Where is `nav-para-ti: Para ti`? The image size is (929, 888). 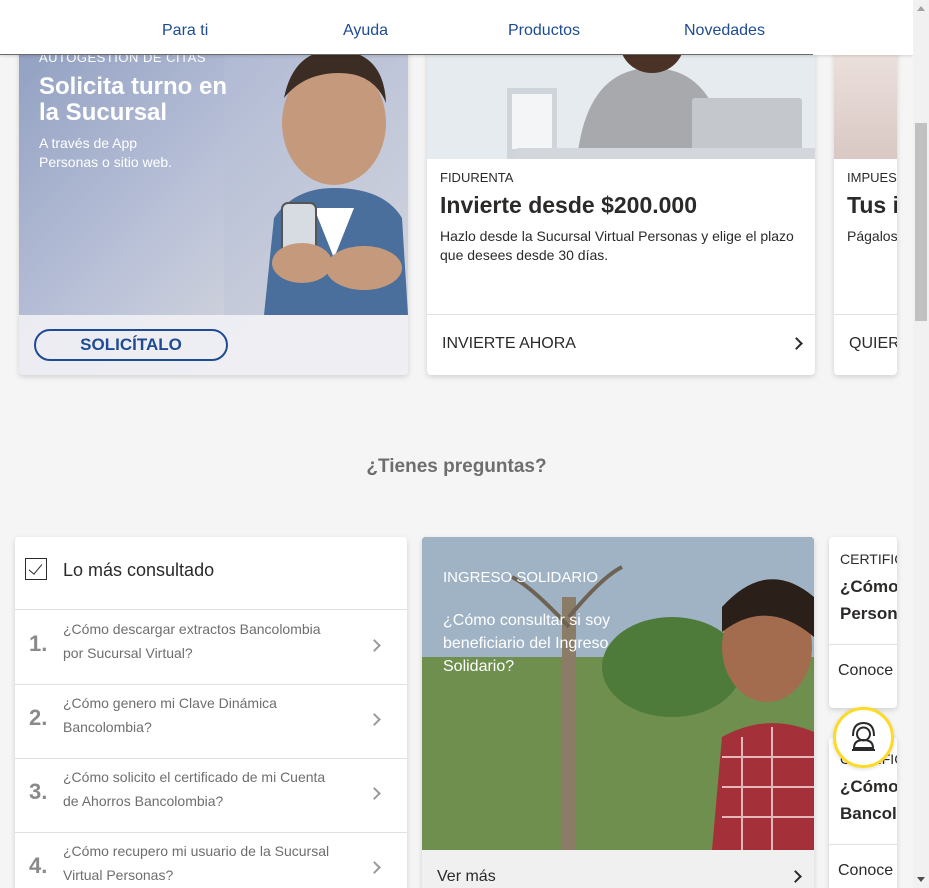 nav-para-ti: Para ti is located at coordinates (185, 31).